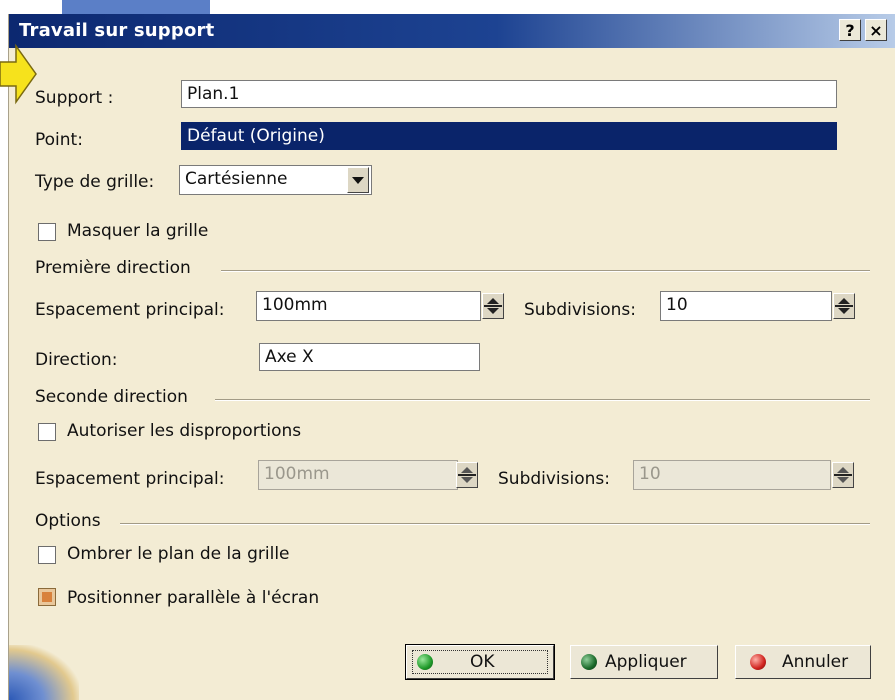 Image resolution: width=895 pixels, height=700 pixels. I want to click on apply-label: Appliquer, so click(646, 662).